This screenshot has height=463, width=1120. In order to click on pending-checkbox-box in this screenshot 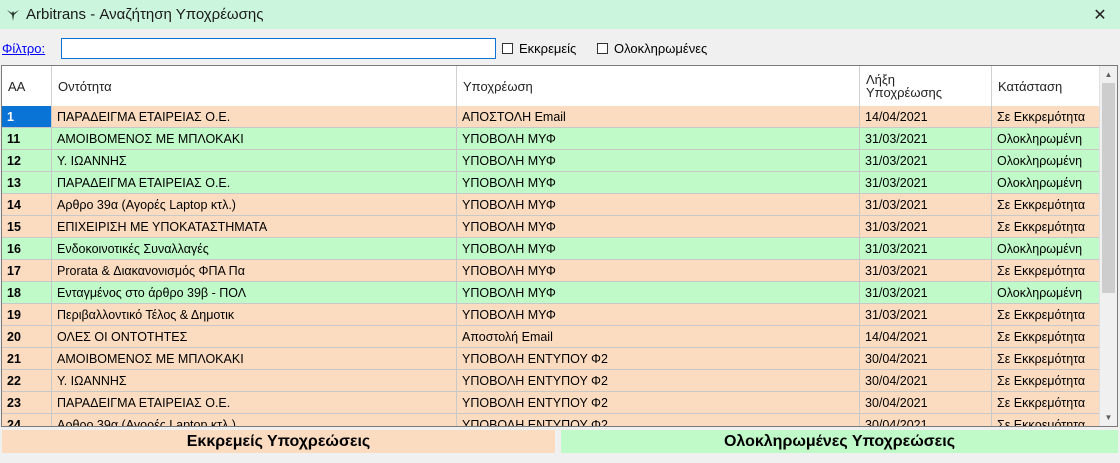, I will do `click(507, 48)`.